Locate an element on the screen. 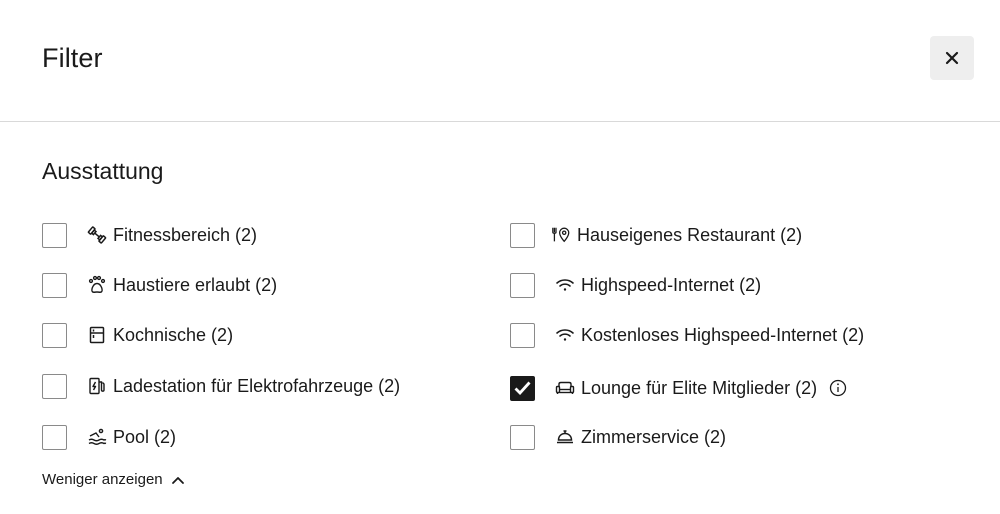  pool-icon is located at coordinates (97, 437).